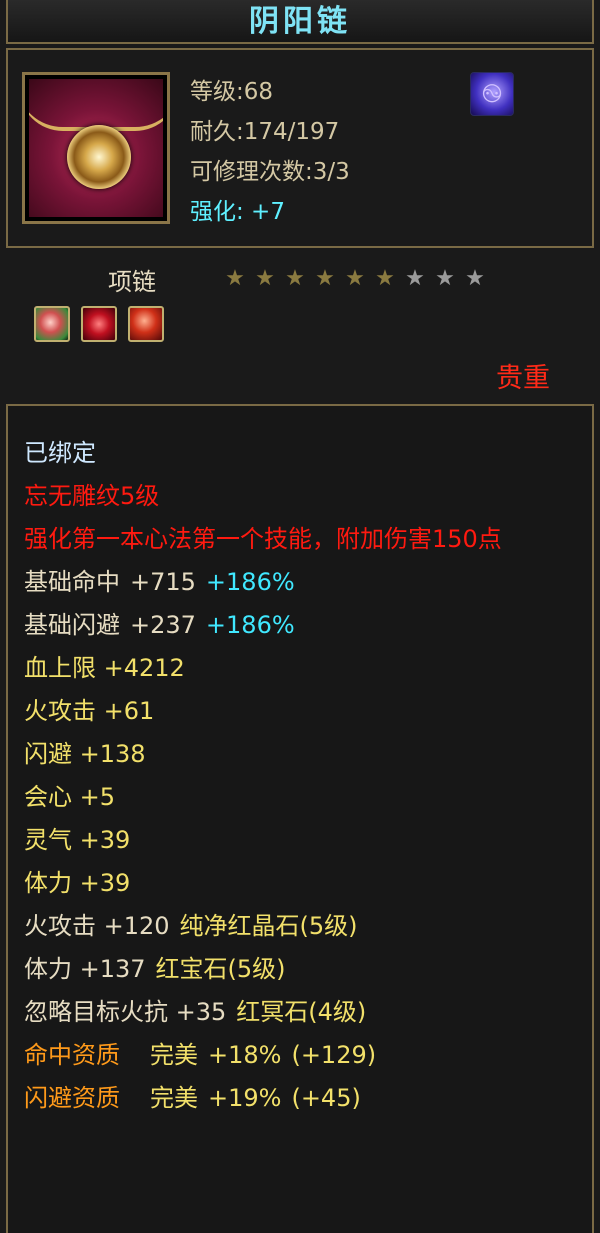 The height and width of the screenshot is (1233, 600). Describe the element at coordinates (77, 883) in the screenshot. I see `stamina-line: 体力 +39` at that location.